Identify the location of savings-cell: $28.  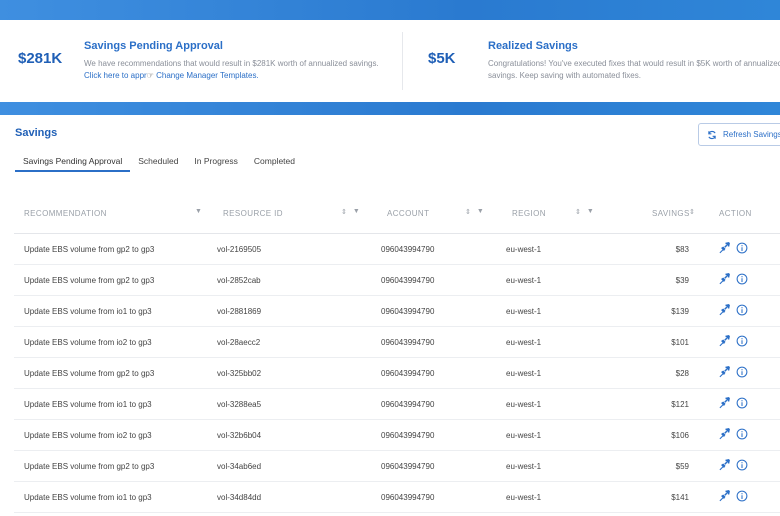
(682, 373).